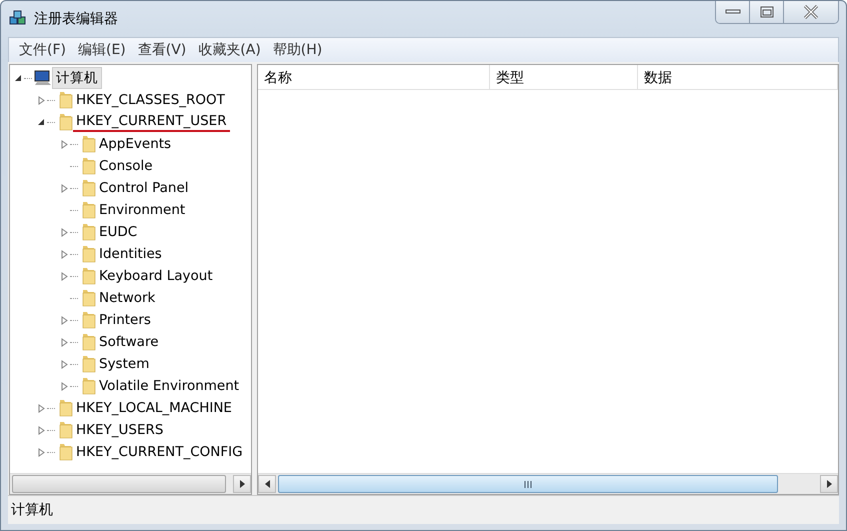 The height and width of the screenshot is (531, 847). What do you see at coordinates (130, 254) in the screenshot?
I see `tree-item: Identities` at bounding box center [130, 254].